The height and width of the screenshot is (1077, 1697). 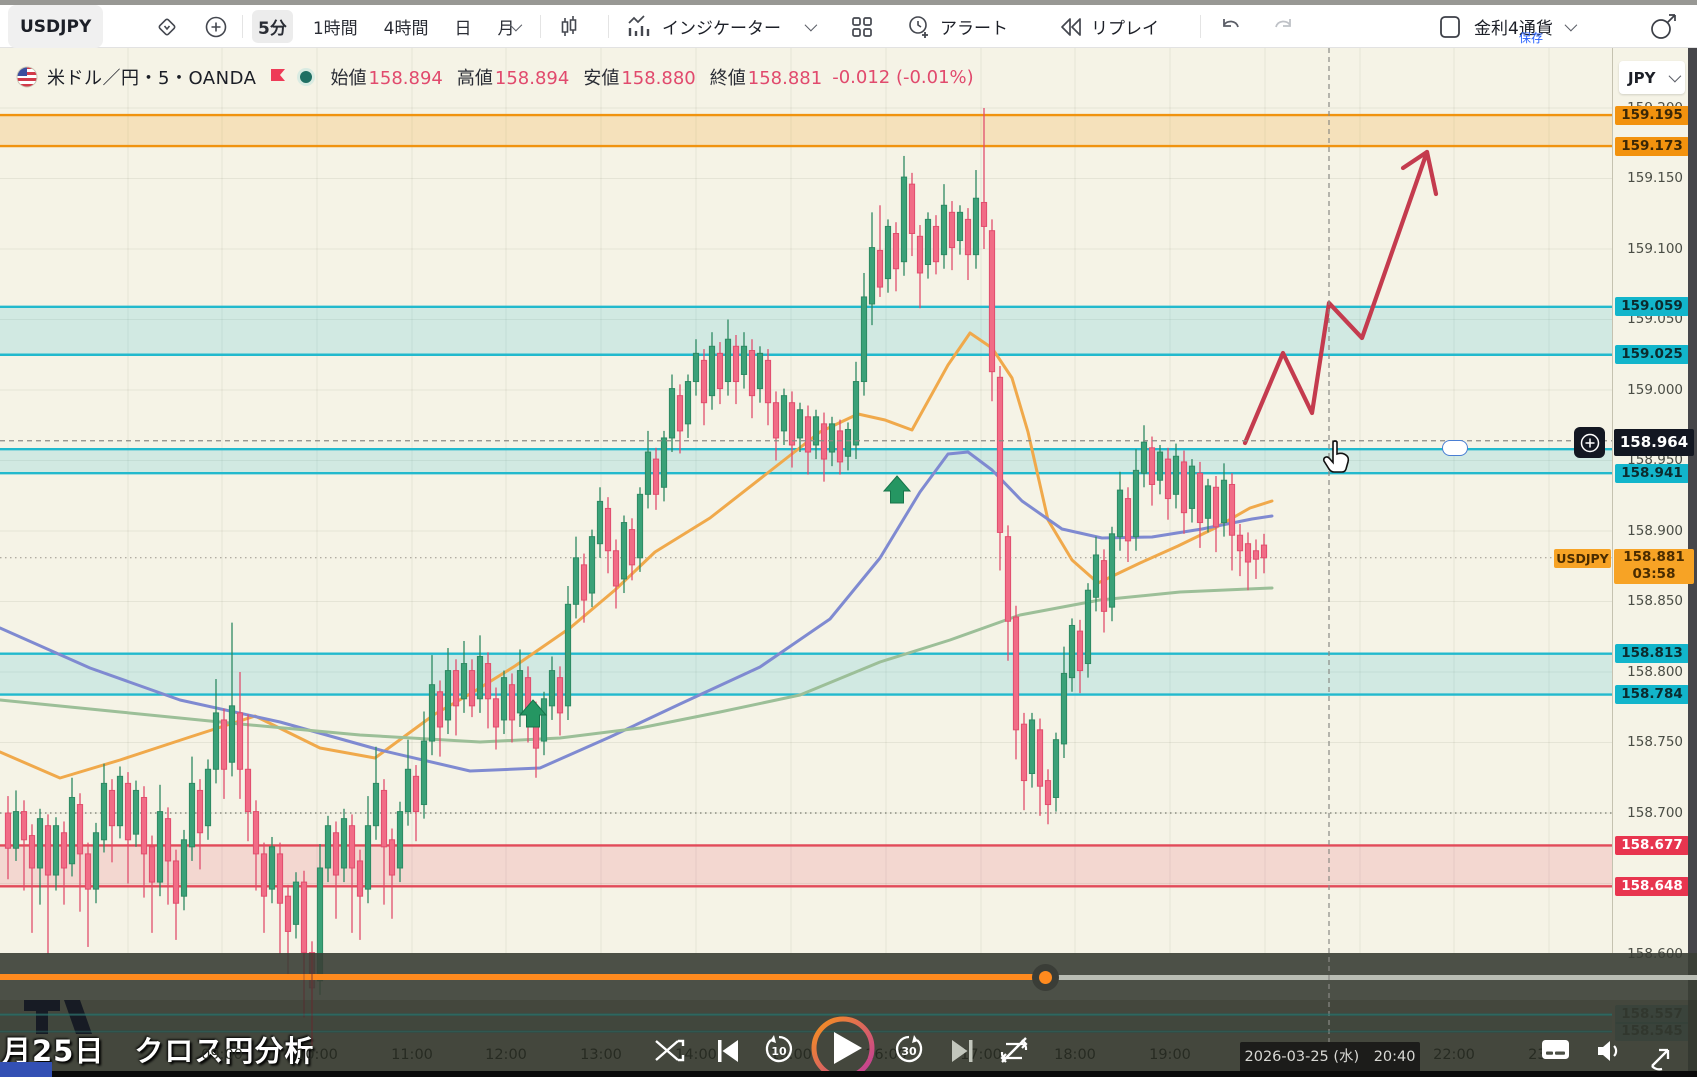 I want to click on video-progress-knob, so click(x=1045, y=977).